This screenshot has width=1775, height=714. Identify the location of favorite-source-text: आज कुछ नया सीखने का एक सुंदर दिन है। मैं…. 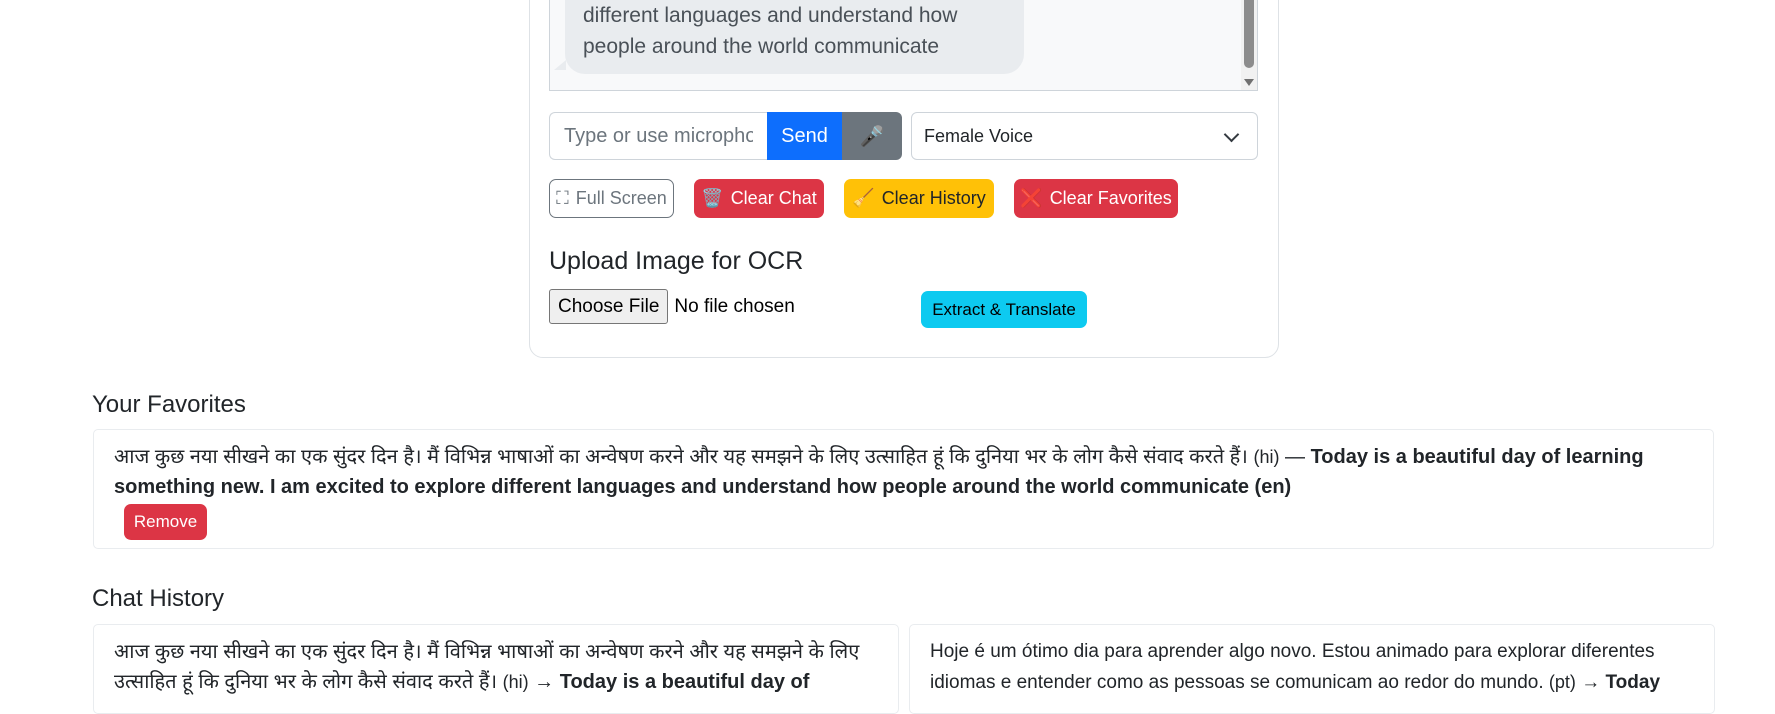
(681, 457).